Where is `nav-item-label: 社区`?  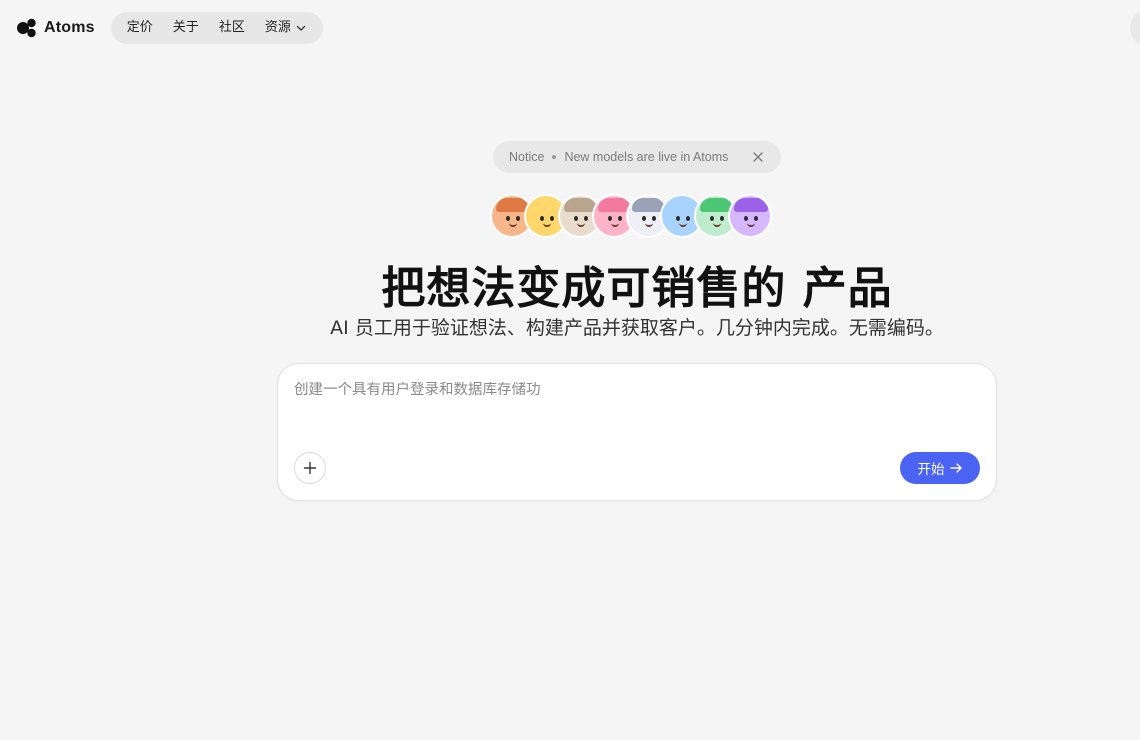
nav-item-label: 社区 is located at coordinates (231, 27).